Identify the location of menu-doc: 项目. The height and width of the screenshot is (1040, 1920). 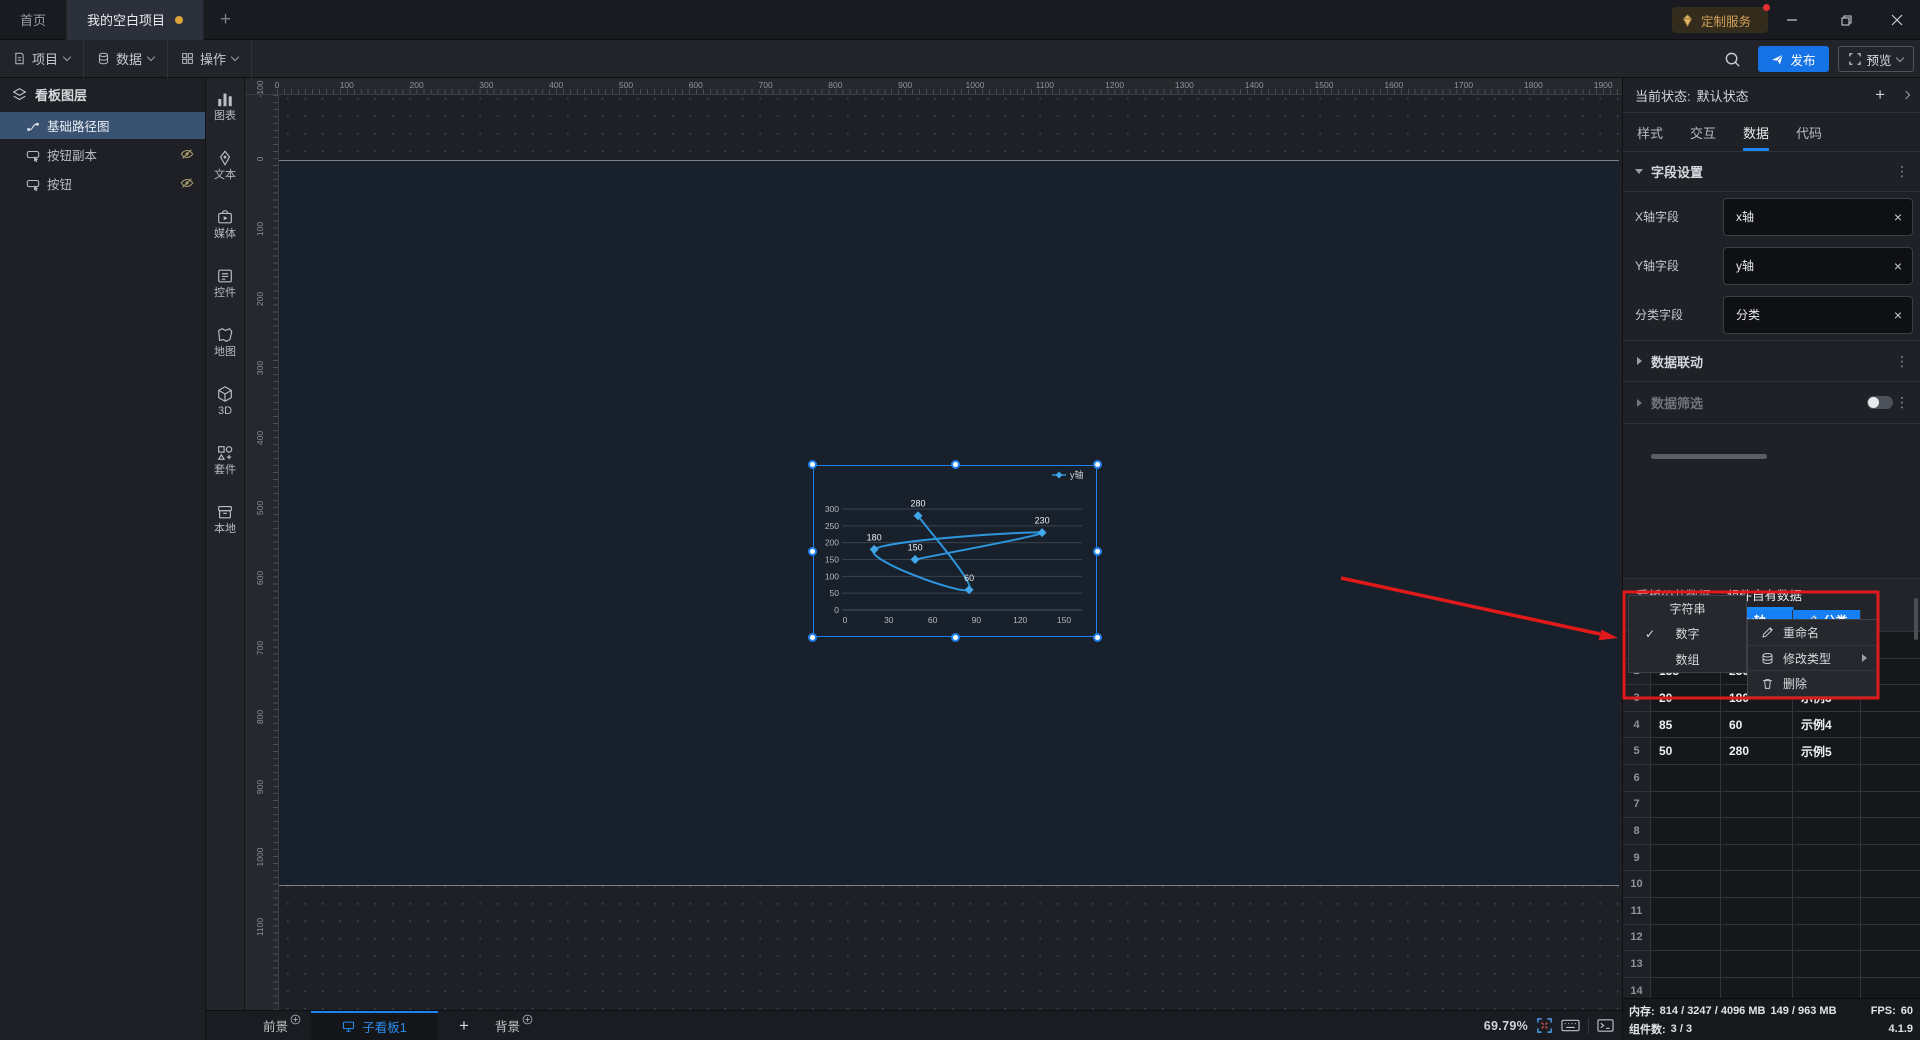
(42, 58).